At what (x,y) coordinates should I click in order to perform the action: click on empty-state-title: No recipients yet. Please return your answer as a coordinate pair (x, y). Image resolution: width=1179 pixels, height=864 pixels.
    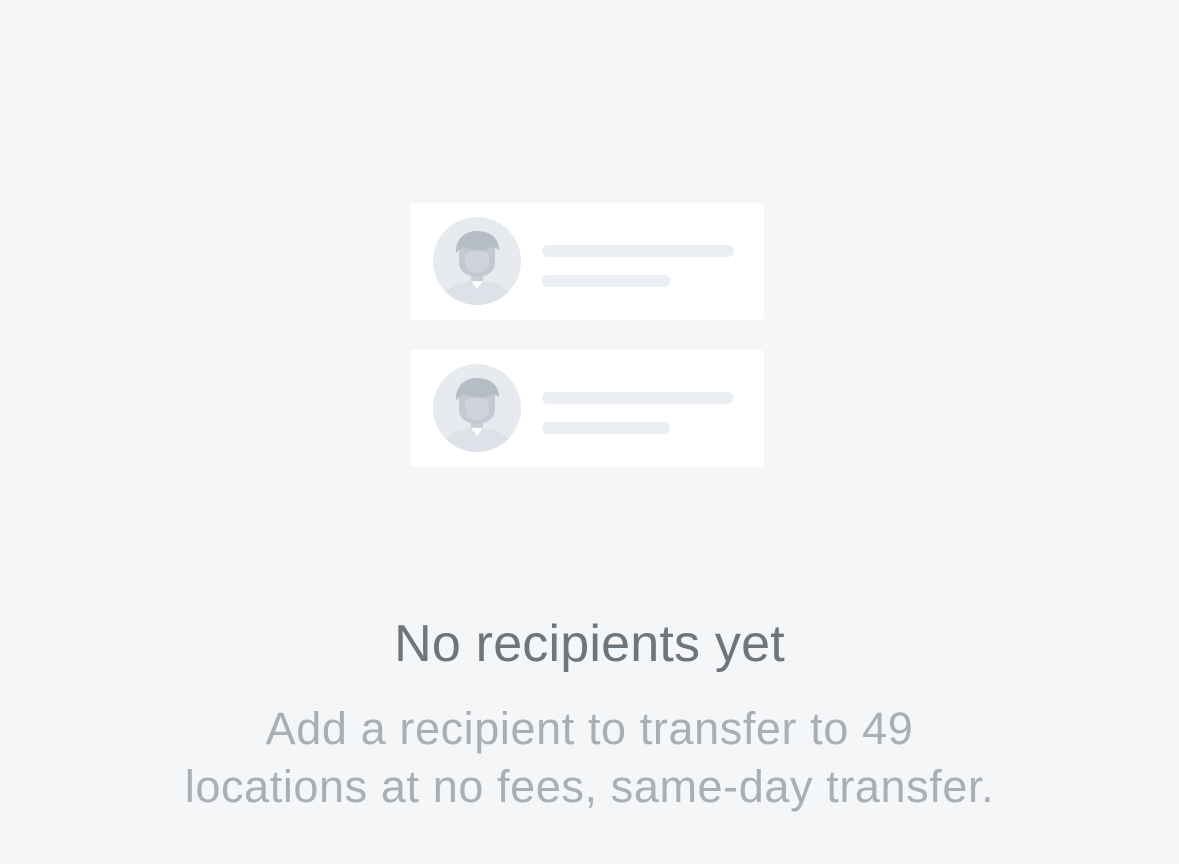
    Looking at the image, I should click on (589, 644).